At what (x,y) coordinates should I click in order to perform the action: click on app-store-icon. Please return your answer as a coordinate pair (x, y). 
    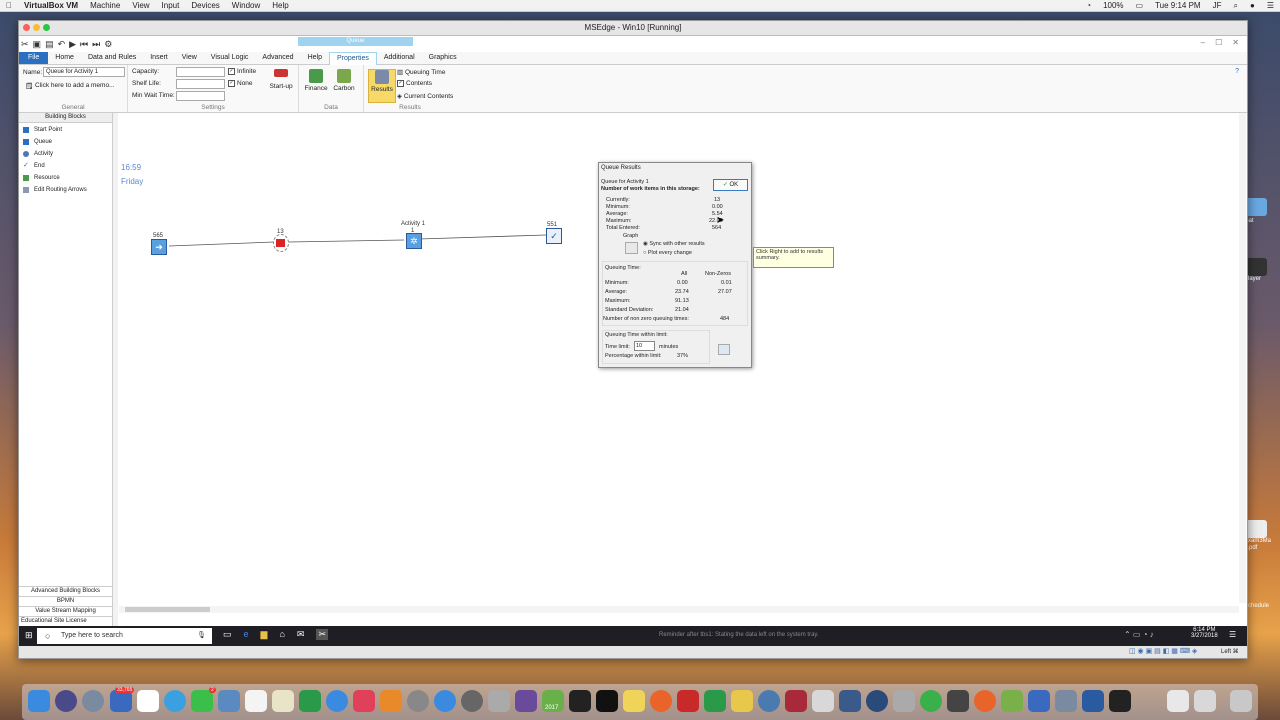
    Looking at the image, I should click on (445, 701).